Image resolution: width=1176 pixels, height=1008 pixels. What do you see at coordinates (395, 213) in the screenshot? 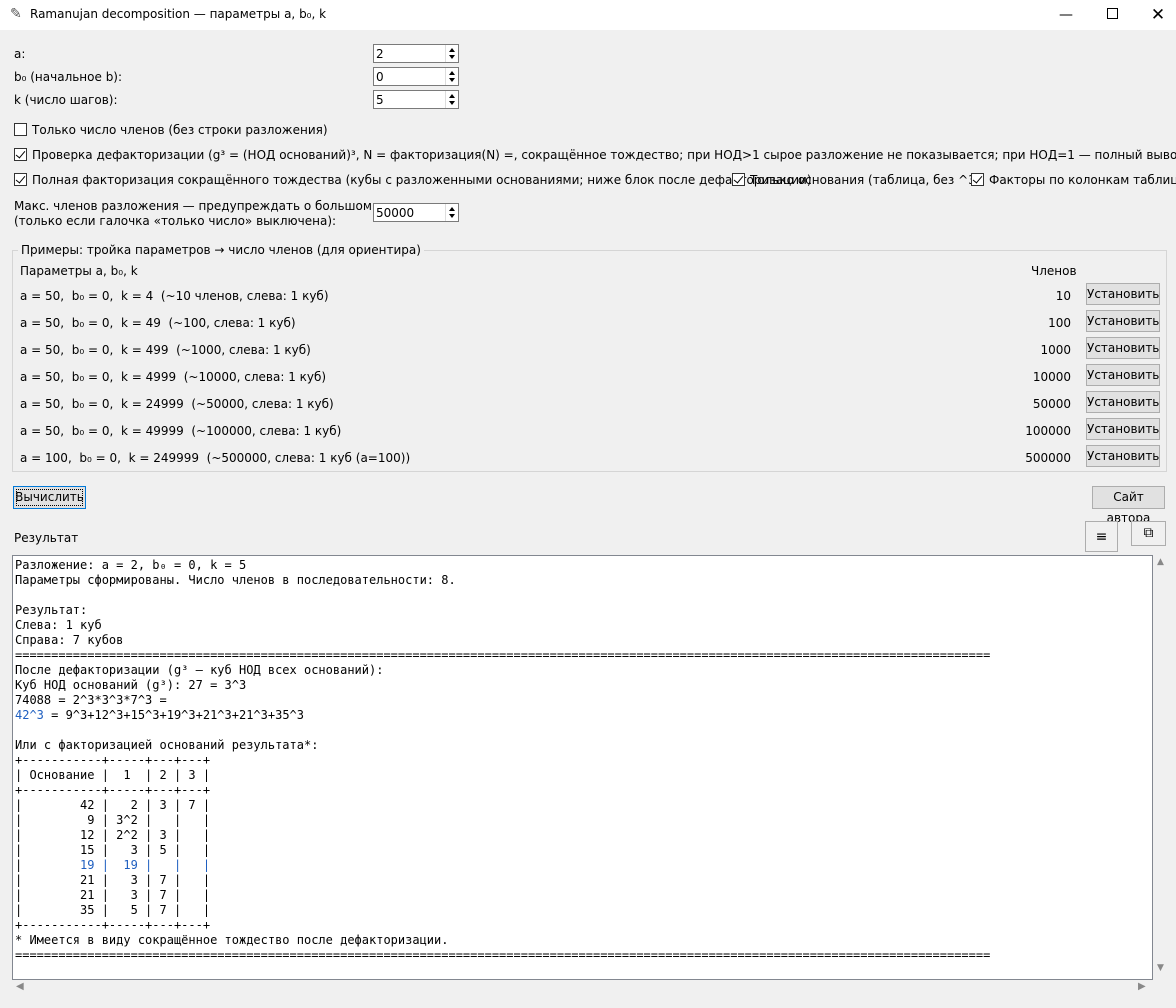
I see `max-terms-value: 50000` at bounding box center [395, 213].